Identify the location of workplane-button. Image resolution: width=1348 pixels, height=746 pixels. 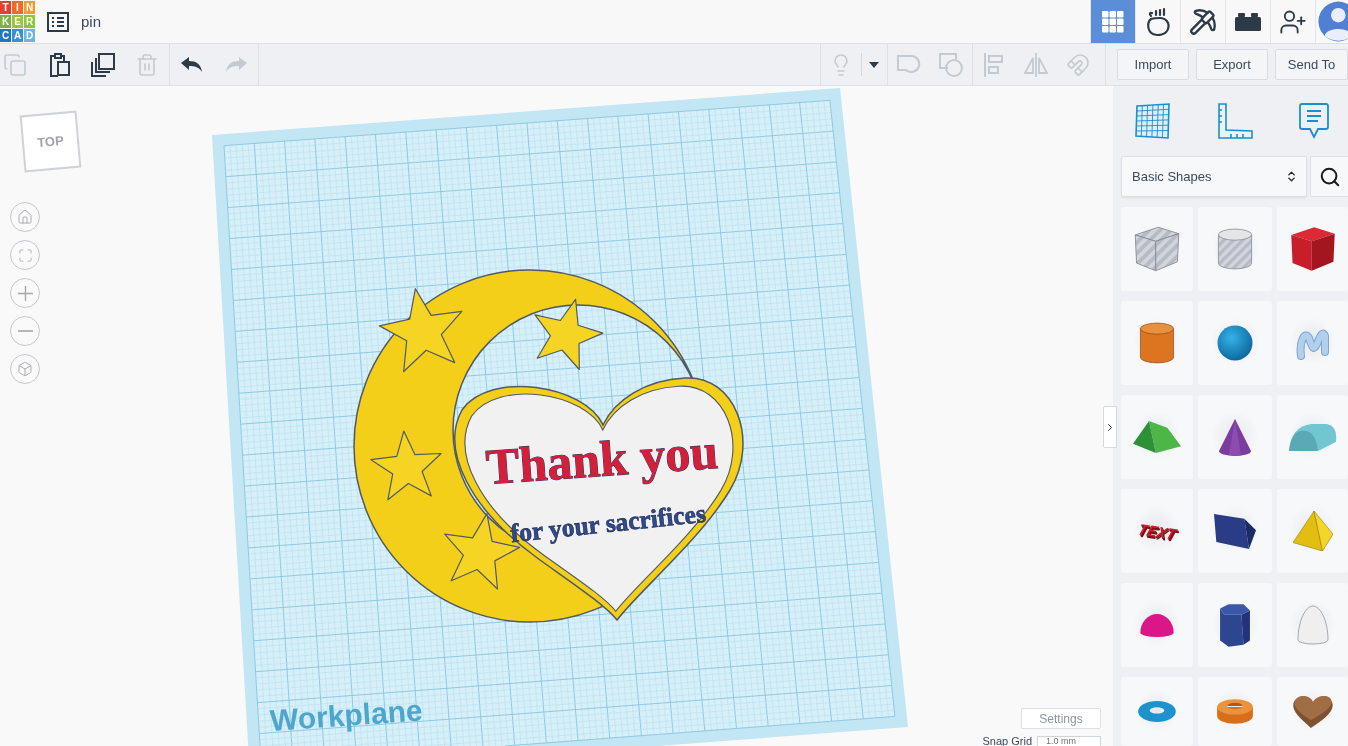
(1153, 121).